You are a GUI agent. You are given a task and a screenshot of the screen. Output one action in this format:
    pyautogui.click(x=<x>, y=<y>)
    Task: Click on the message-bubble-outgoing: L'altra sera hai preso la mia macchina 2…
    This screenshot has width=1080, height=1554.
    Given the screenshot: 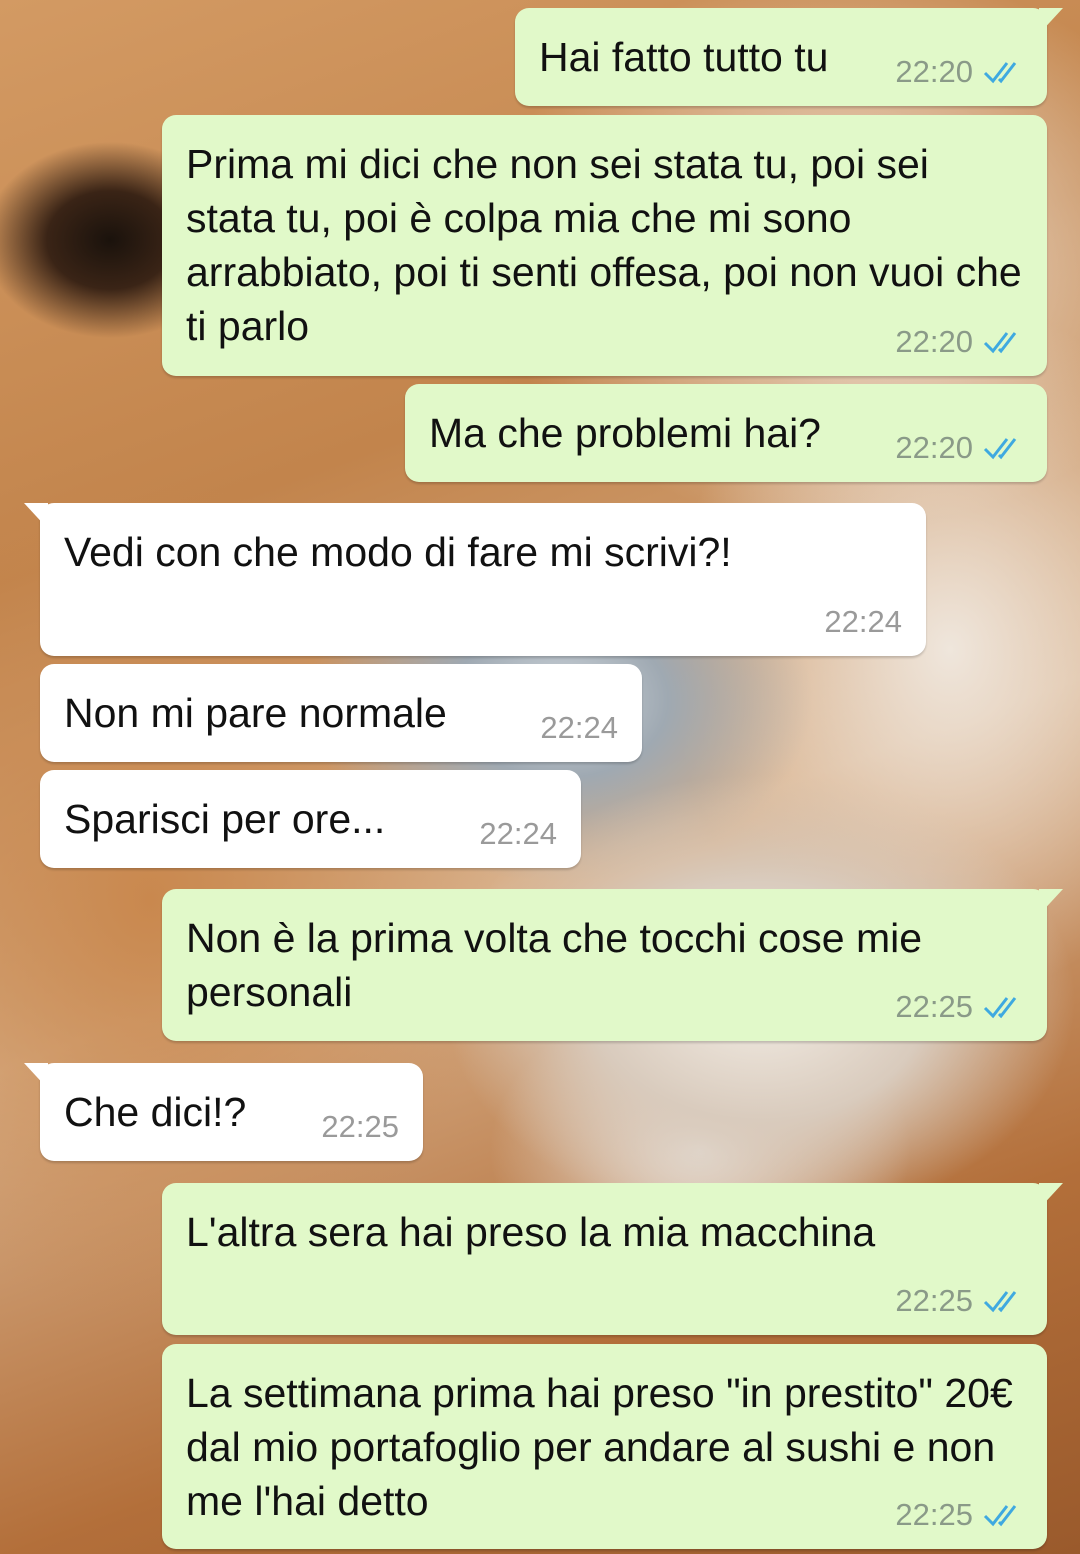 What is the action you would take?
    pyautogui.click(x=612, y=1259)
    